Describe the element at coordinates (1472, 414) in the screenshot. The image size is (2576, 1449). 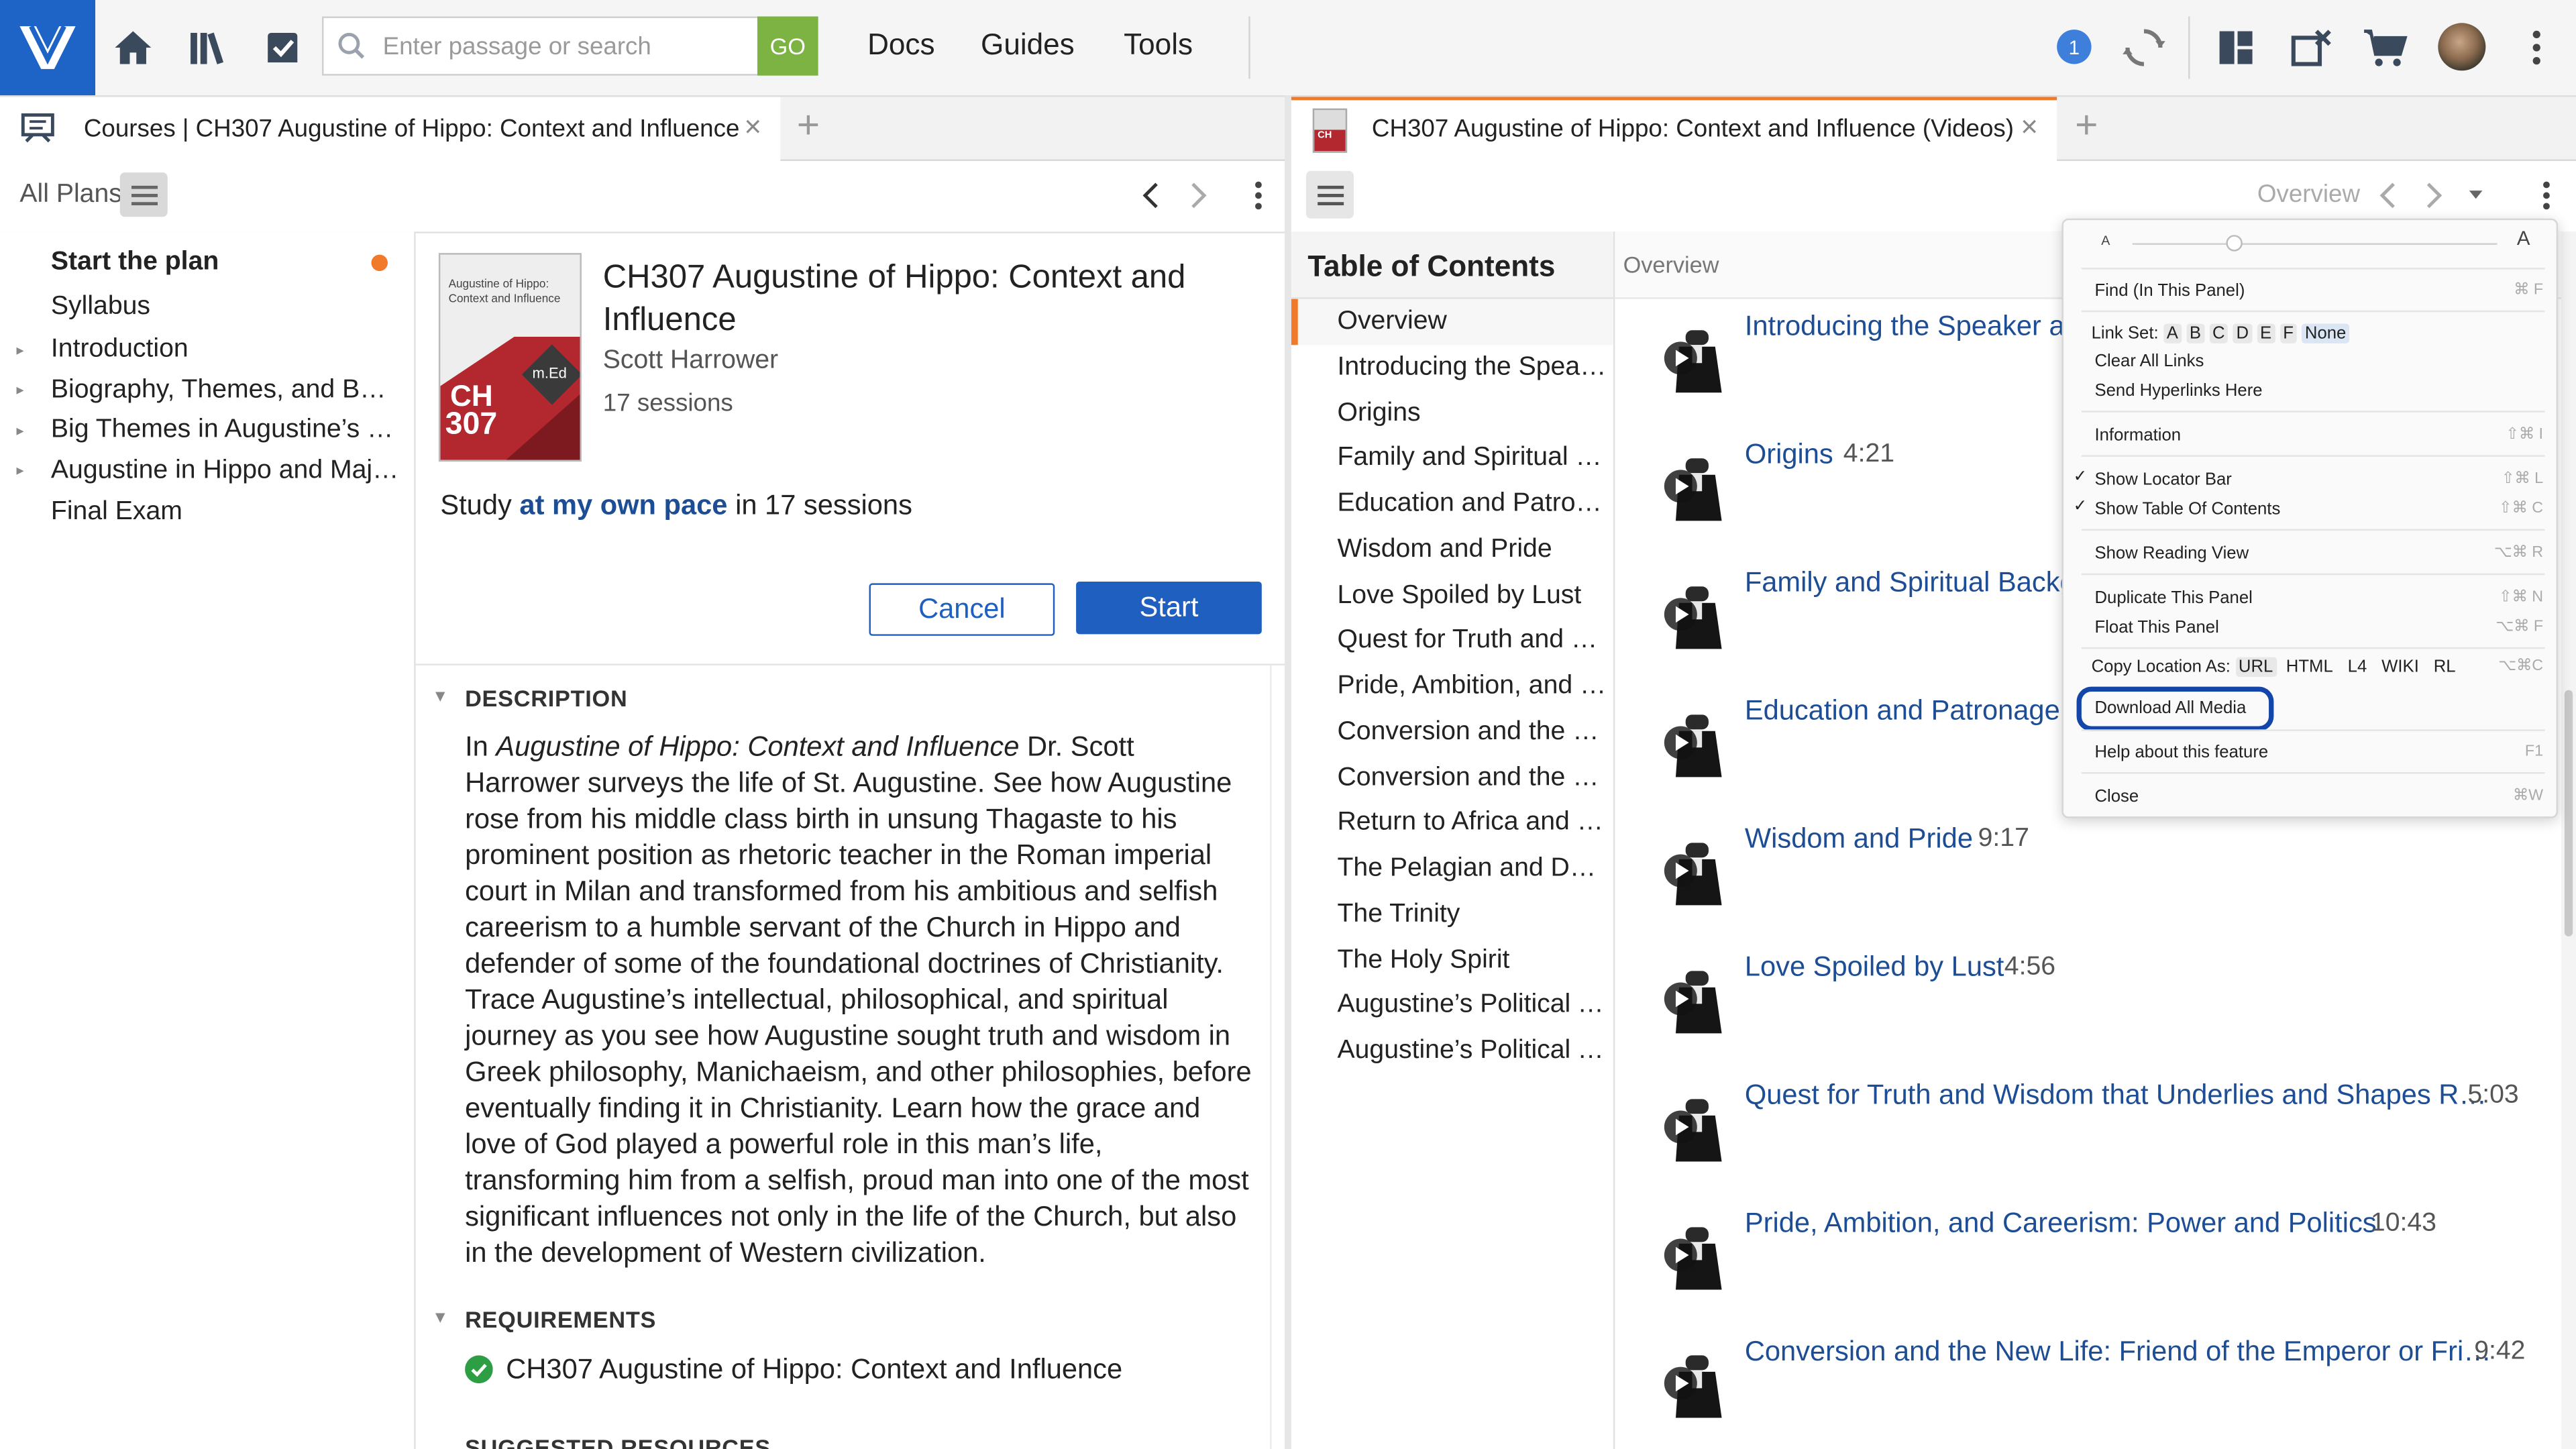
I see `toc-item: Origins` at that location.